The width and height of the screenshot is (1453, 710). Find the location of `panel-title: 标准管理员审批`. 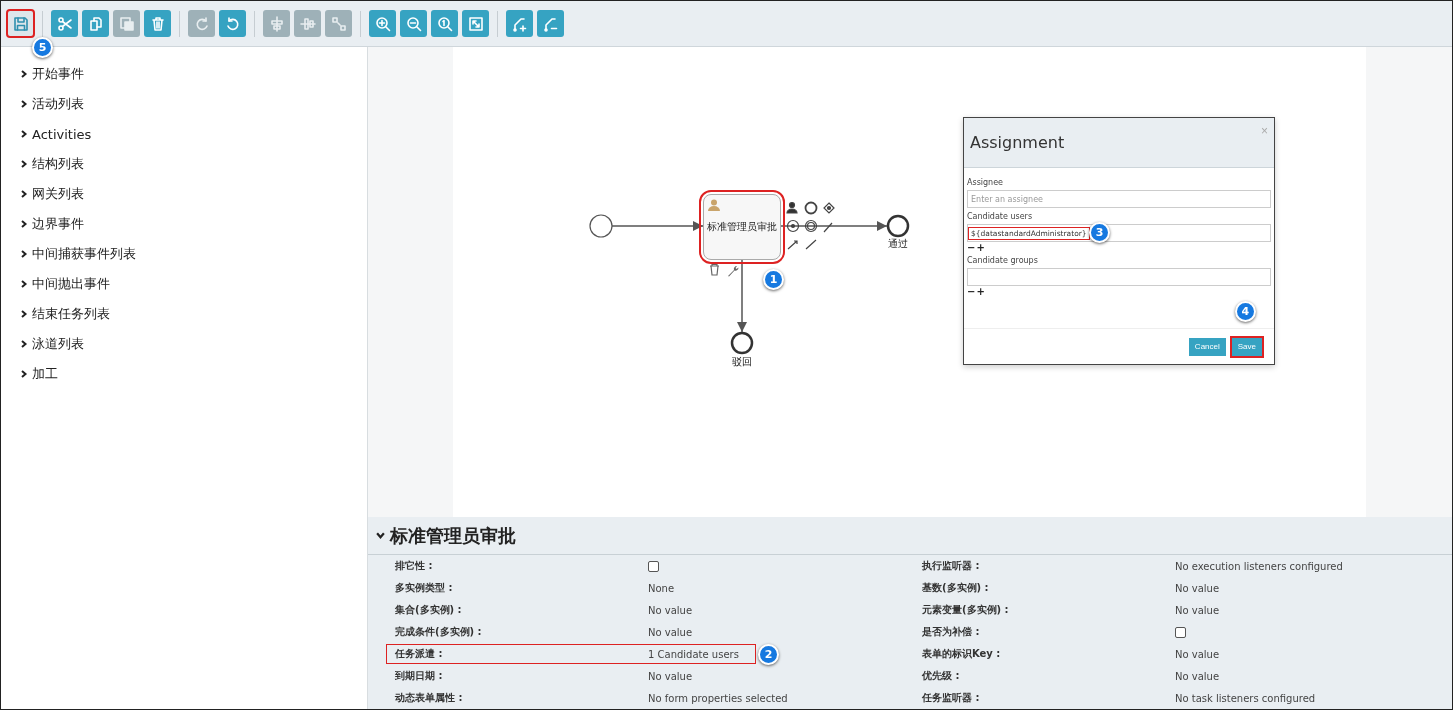

panel-title: 标准管理员审批 is located at coordinates (453, 535).